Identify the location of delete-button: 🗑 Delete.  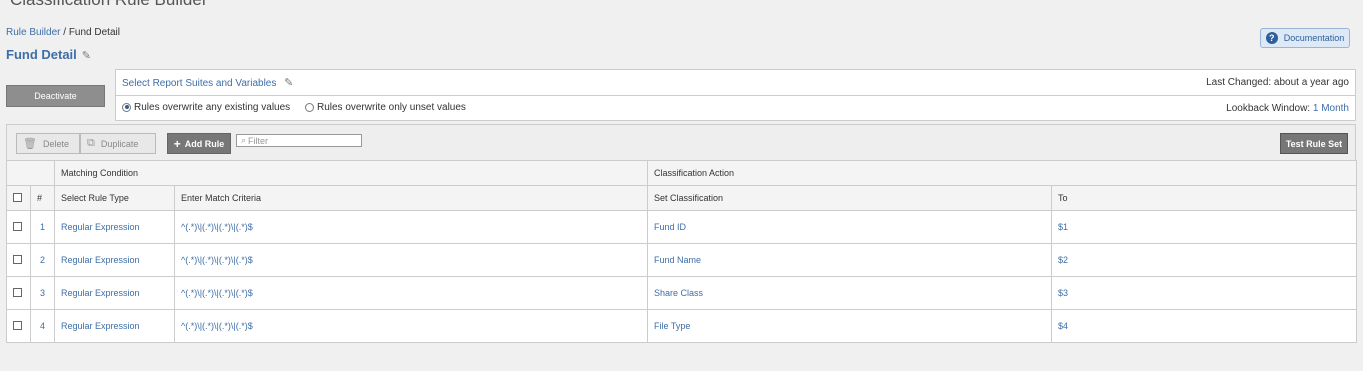
(48, 143).